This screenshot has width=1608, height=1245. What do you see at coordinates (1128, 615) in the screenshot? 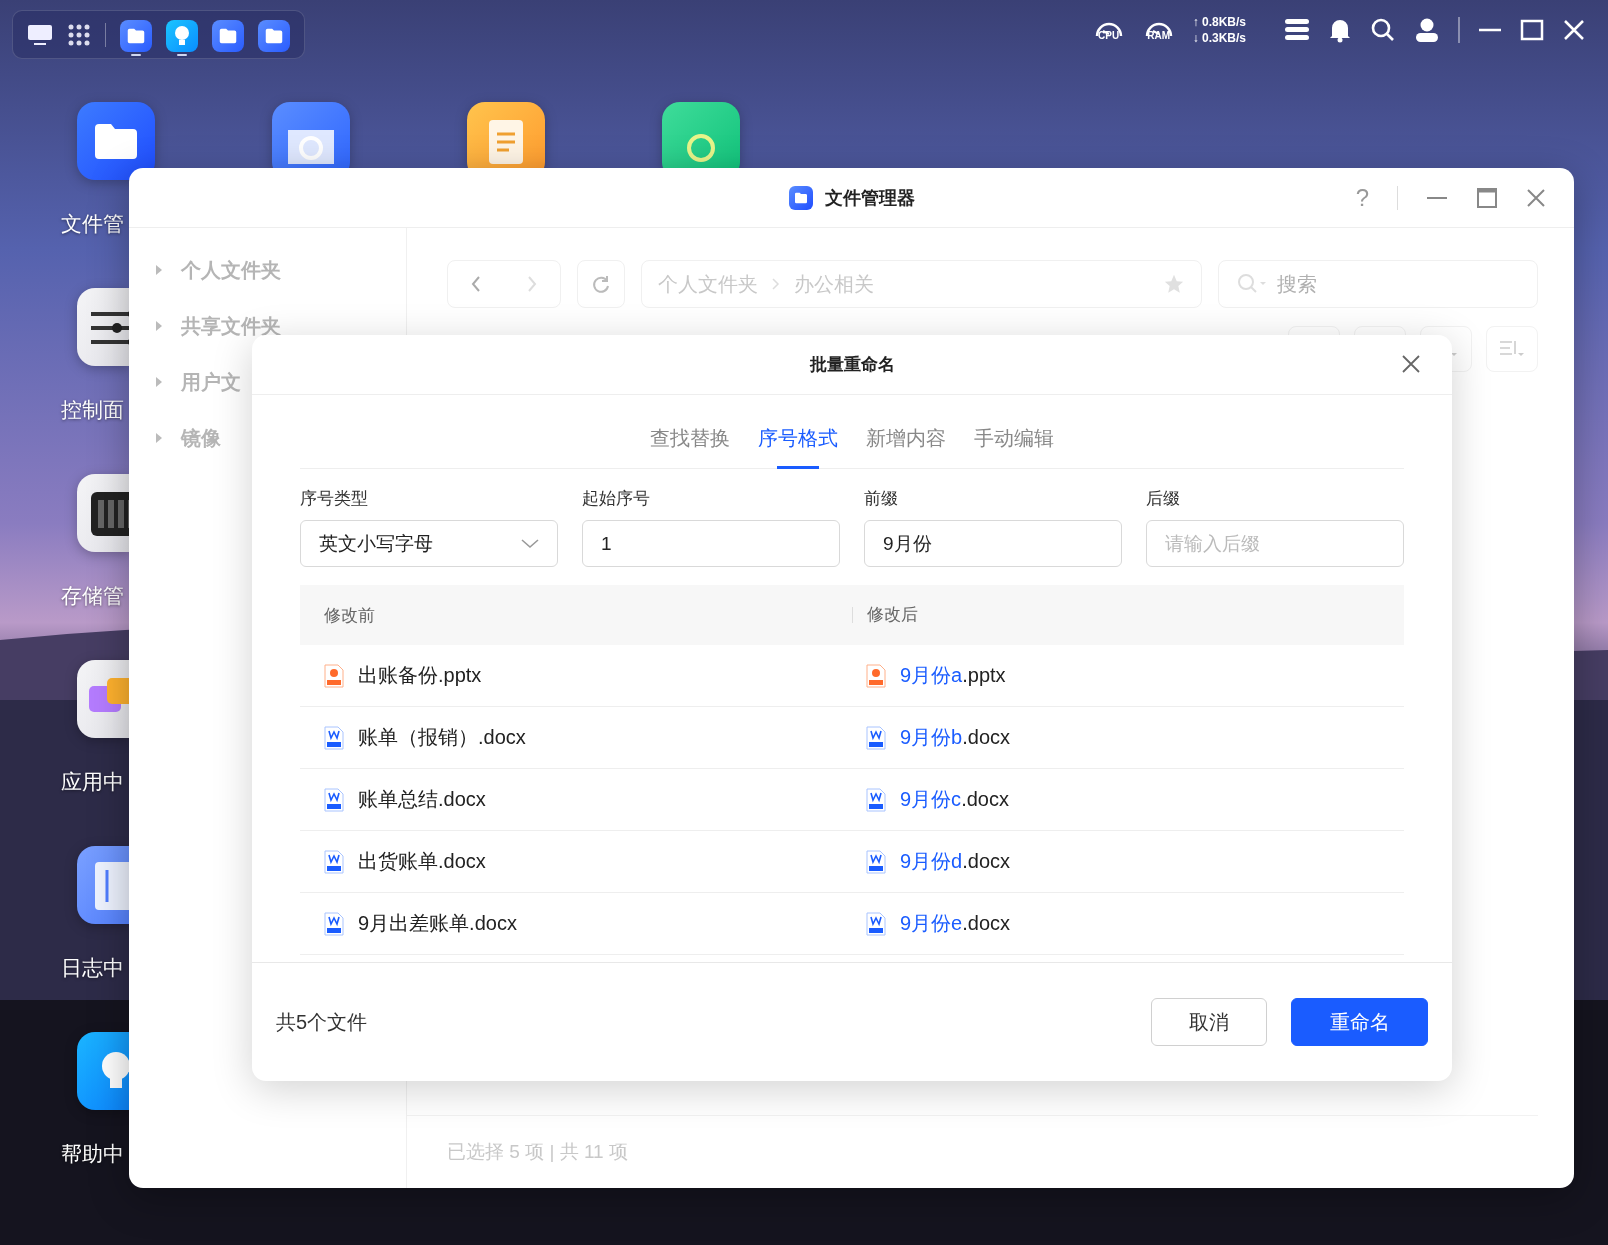
I see `column-header: 修改后` at bounding box center [1128, 615].